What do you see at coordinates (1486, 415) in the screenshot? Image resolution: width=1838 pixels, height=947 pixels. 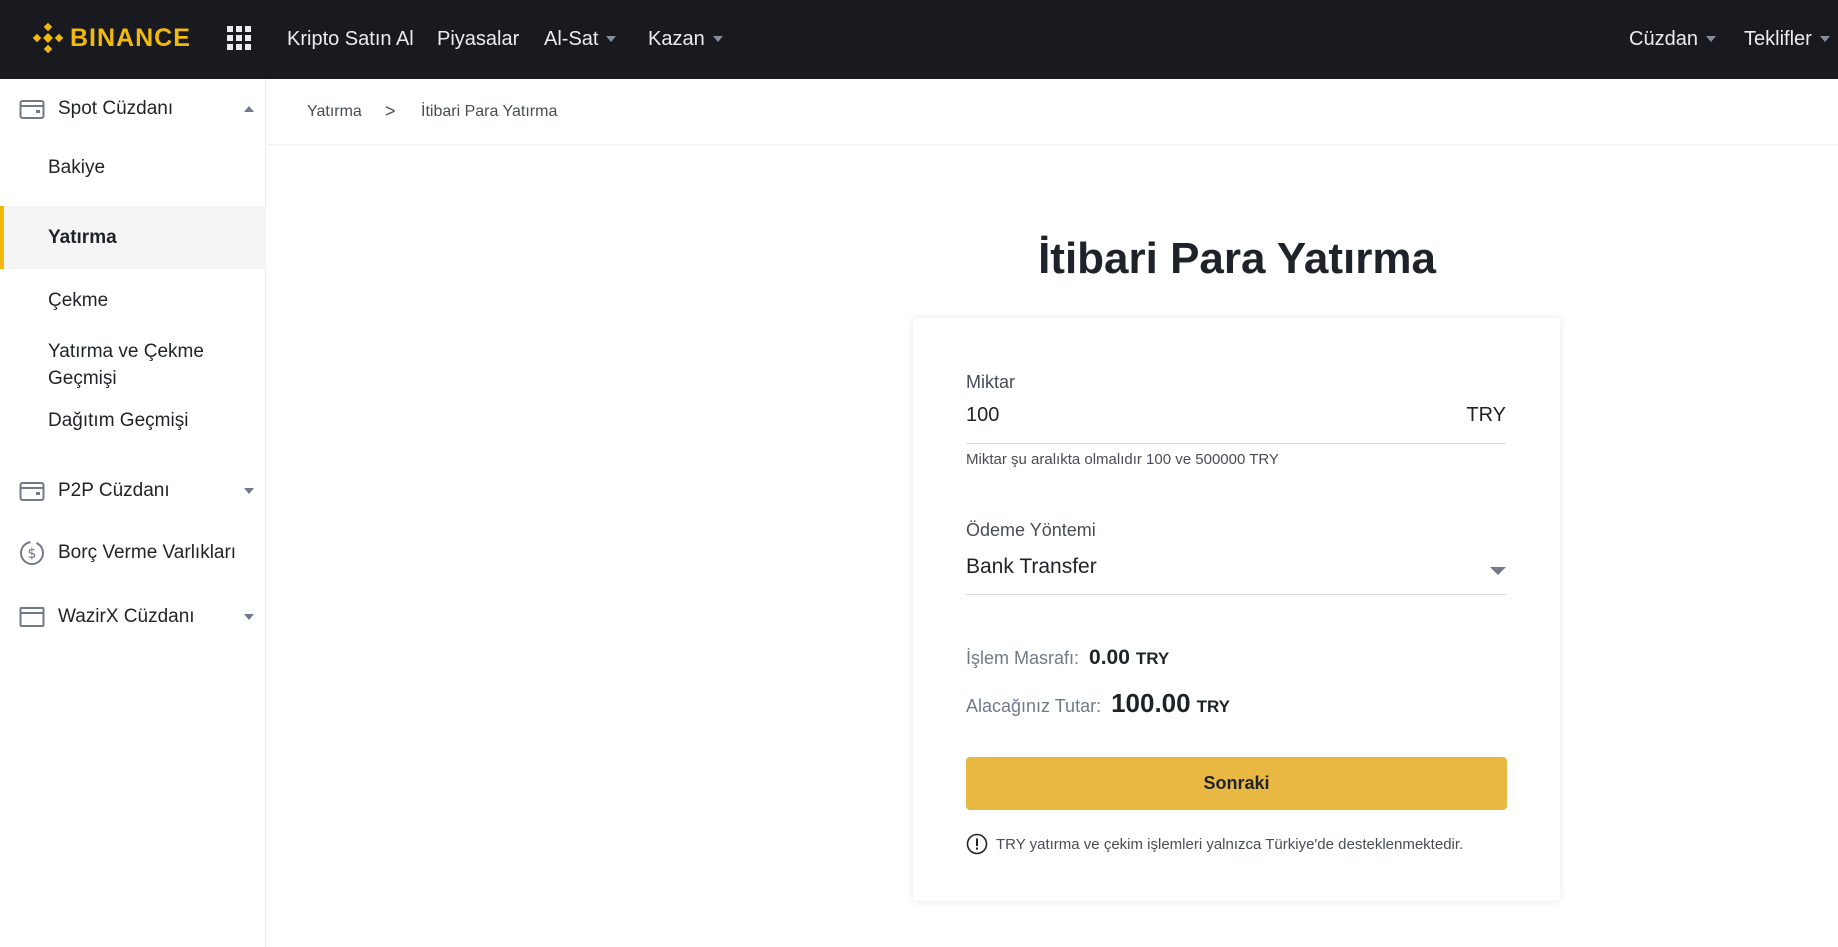 I see `amount-currency: TRY` at bounding box center [1486, 415].